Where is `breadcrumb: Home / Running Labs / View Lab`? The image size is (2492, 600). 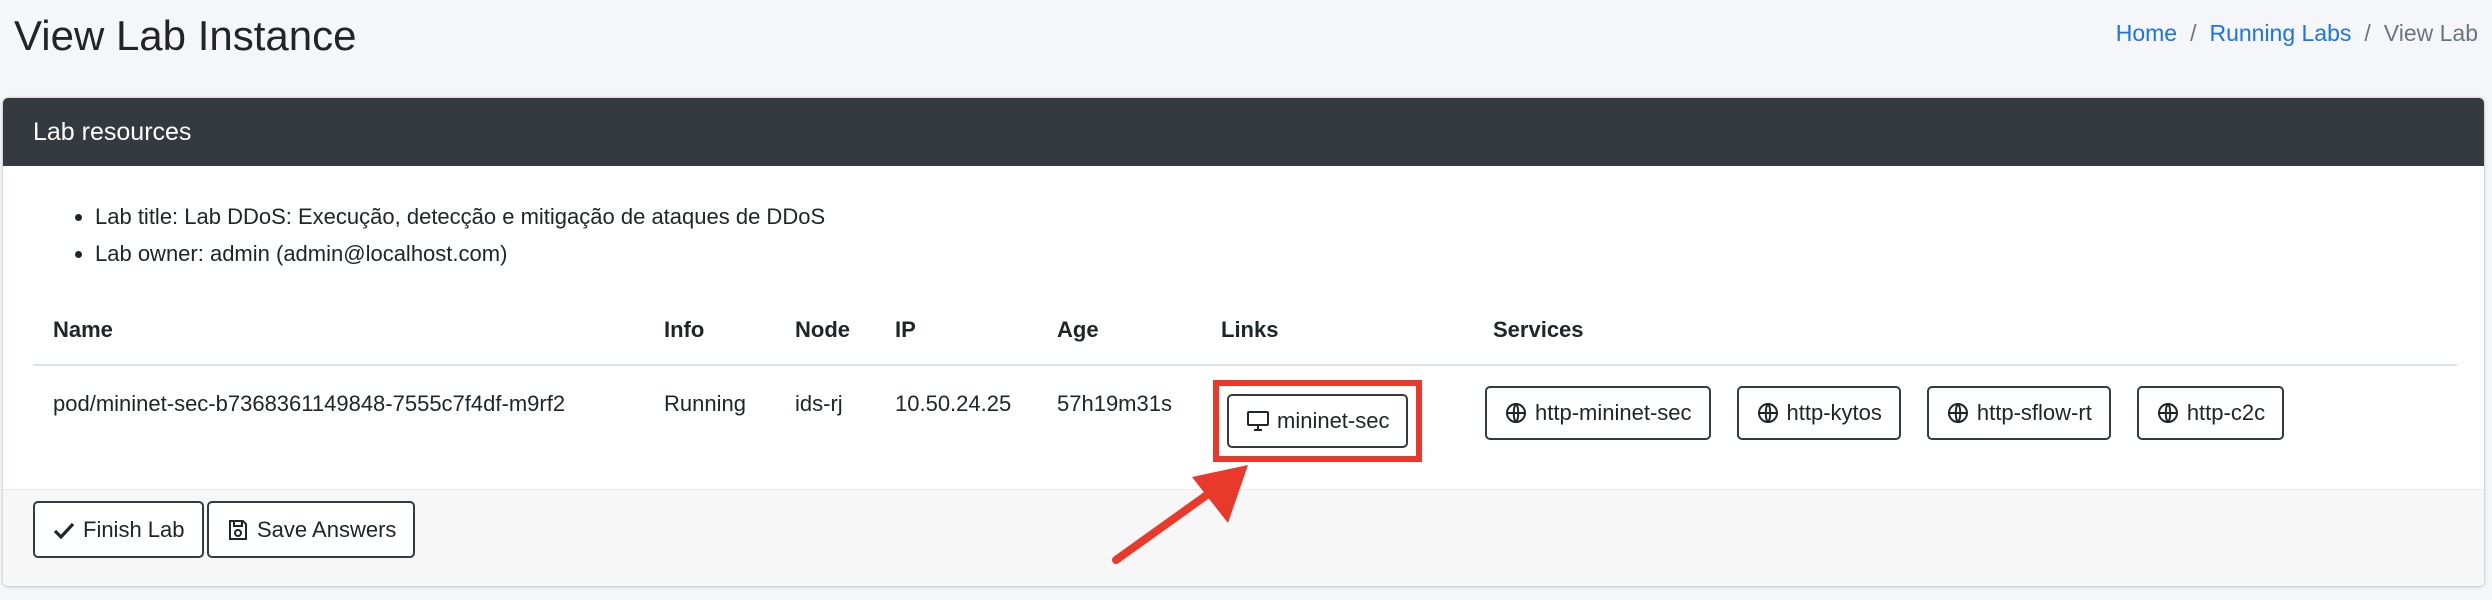 breadcrumb: Home / Running Labs / View Lab is located at coordinates (2297, 33).